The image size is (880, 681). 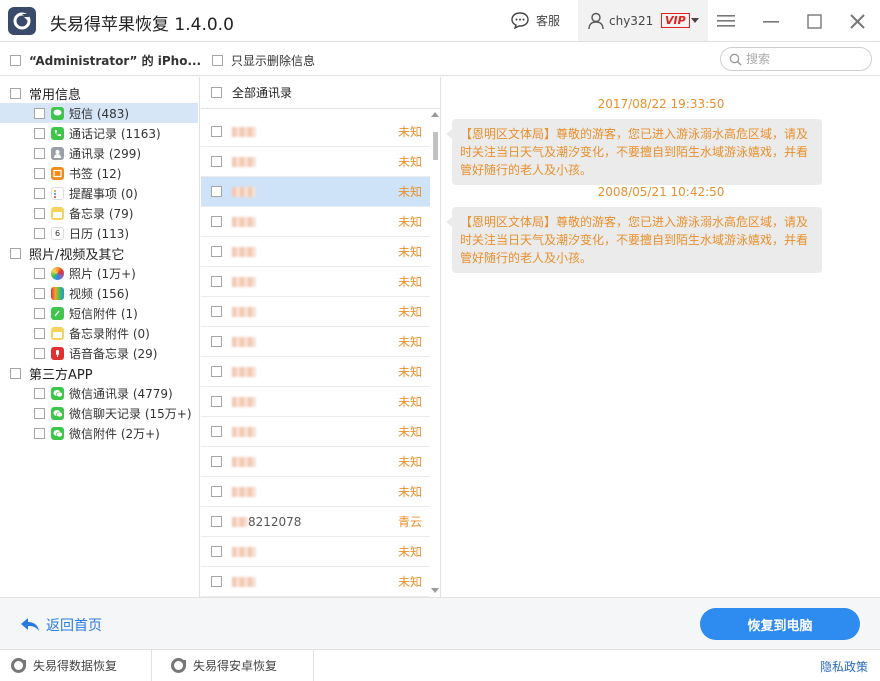 I want to click on search-box, so click(x=796, y=59).